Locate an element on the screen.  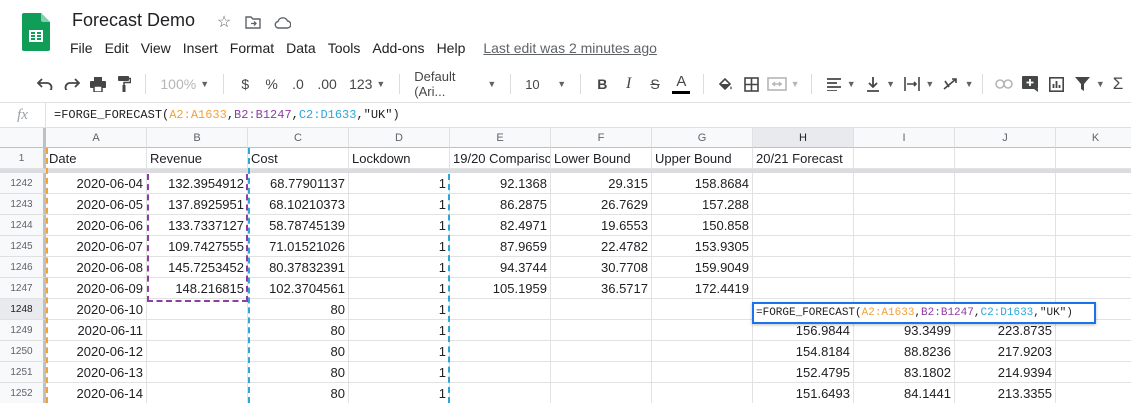
column-header: J is located at coordinates (1005, 138).